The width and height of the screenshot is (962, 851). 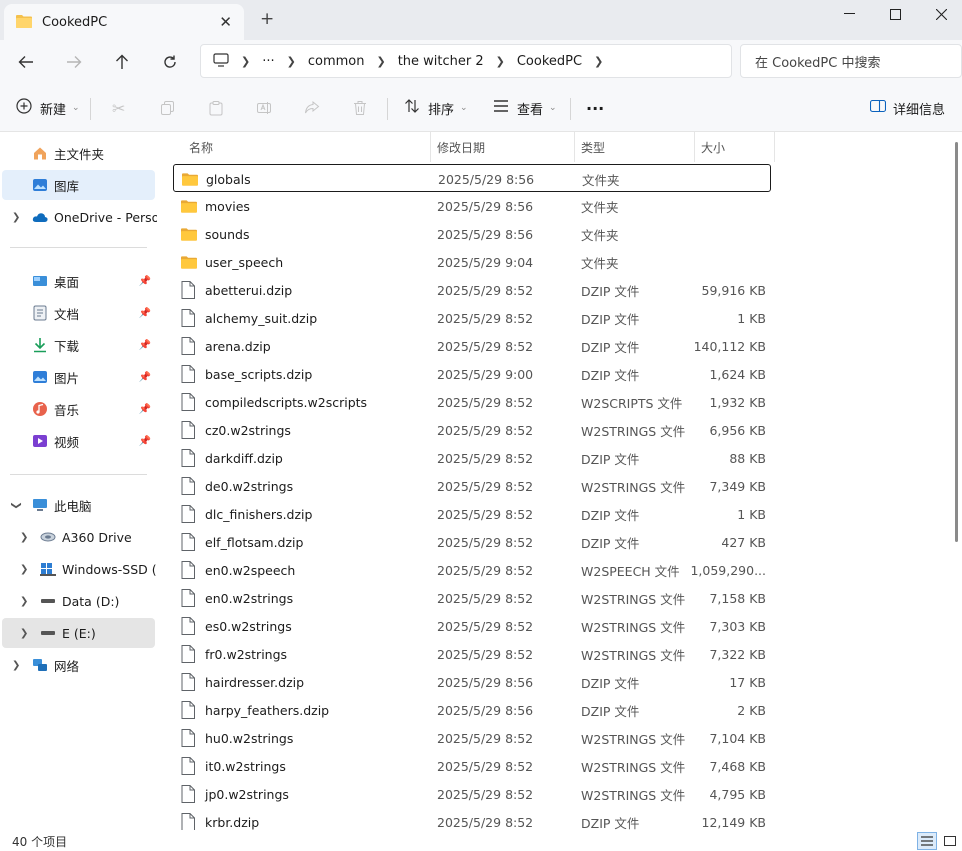 I want to click on breadcrumb-common: common, so click(x=336, y=61).